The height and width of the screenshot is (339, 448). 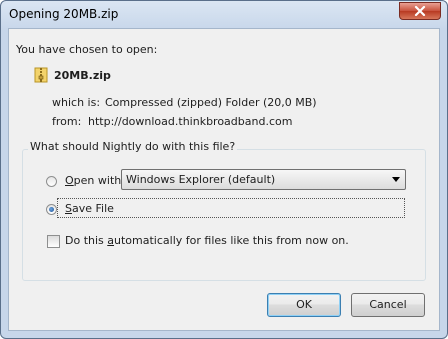 I want to click on open-with-label: Open with, so click(x=93, y=180).